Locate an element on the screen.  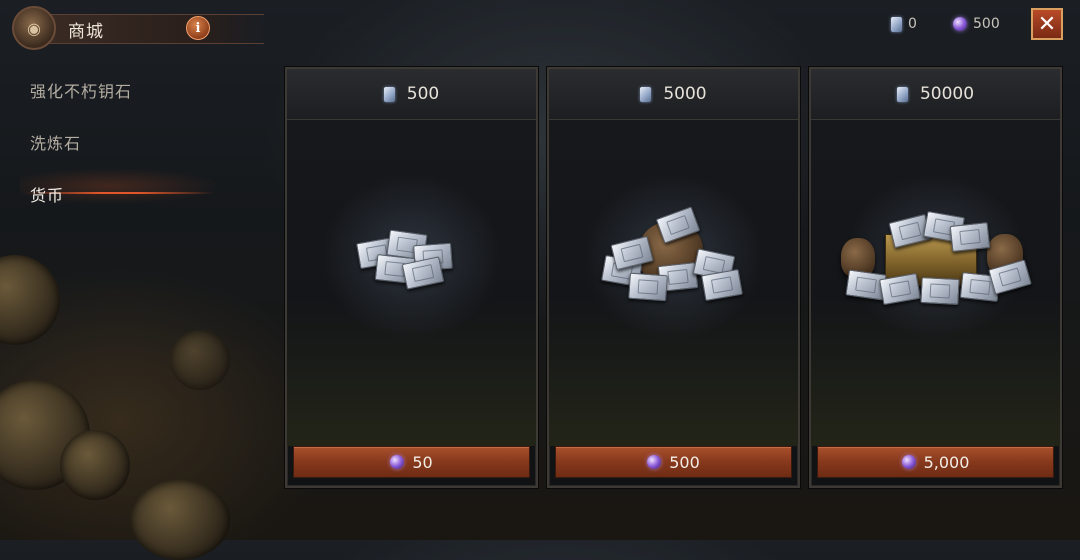
coin-bag-icon: ◉ is located at coordinates (34, 28).